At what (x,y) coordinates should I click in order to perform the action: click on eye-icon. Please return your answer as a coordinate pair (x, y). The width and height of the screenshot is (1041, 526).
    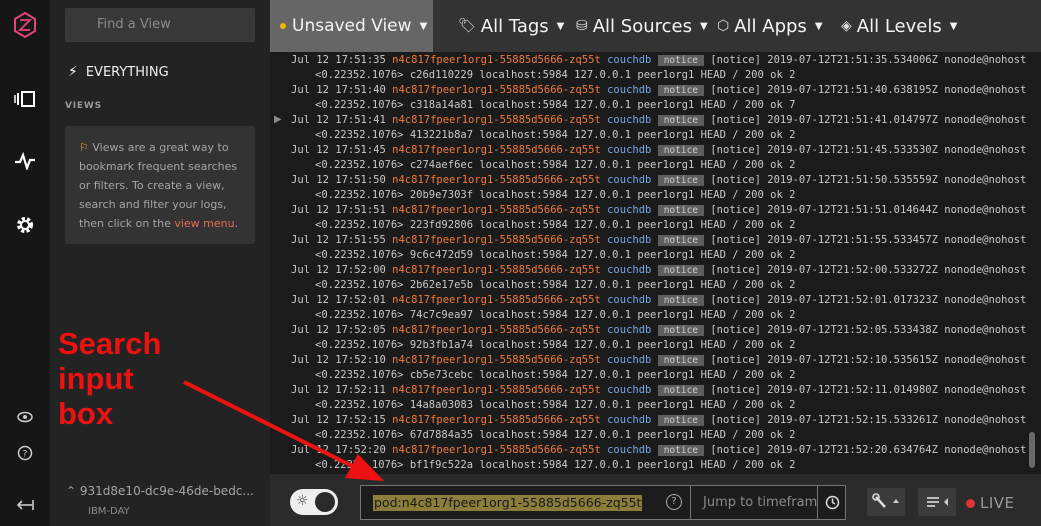
    Looking at the image, I should click on (25, 417).